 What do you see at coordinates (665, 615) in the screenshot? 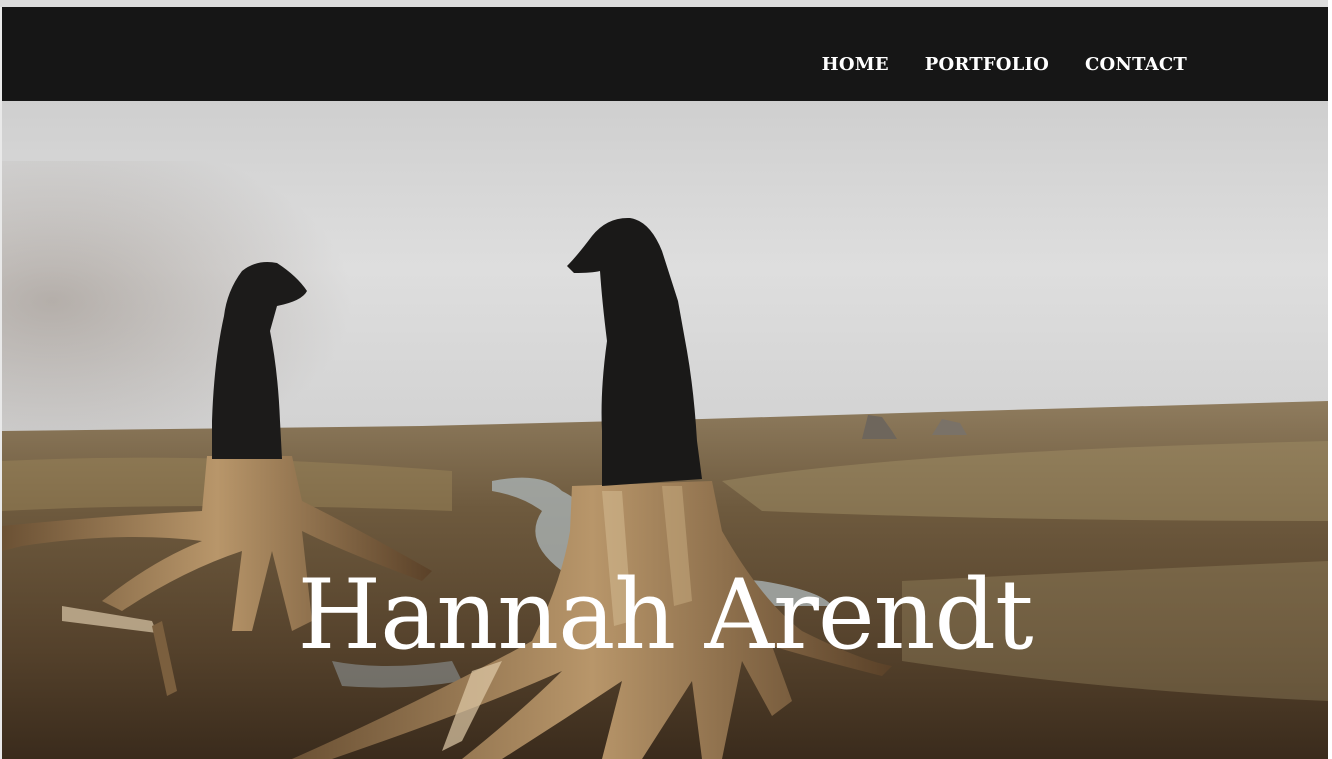
I see `hero-title: Hannah Arendt` at bounding box center [665, 615].